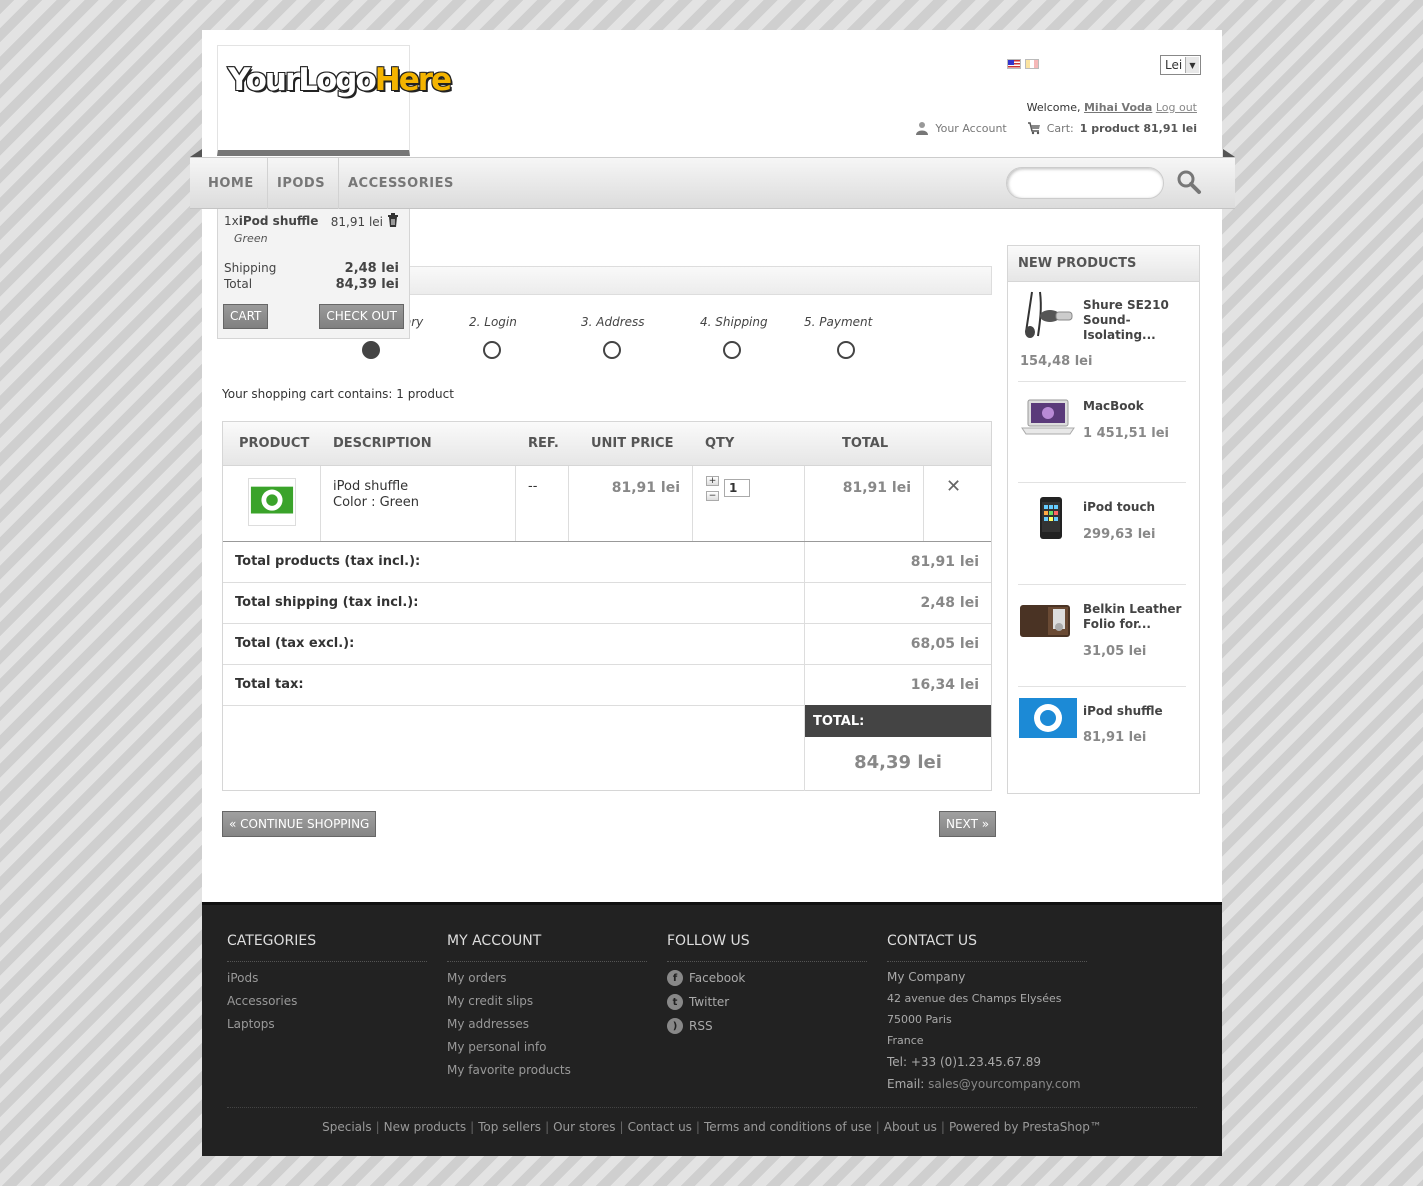  I want to click on qty-decrease-button: −, so click(712, 496).